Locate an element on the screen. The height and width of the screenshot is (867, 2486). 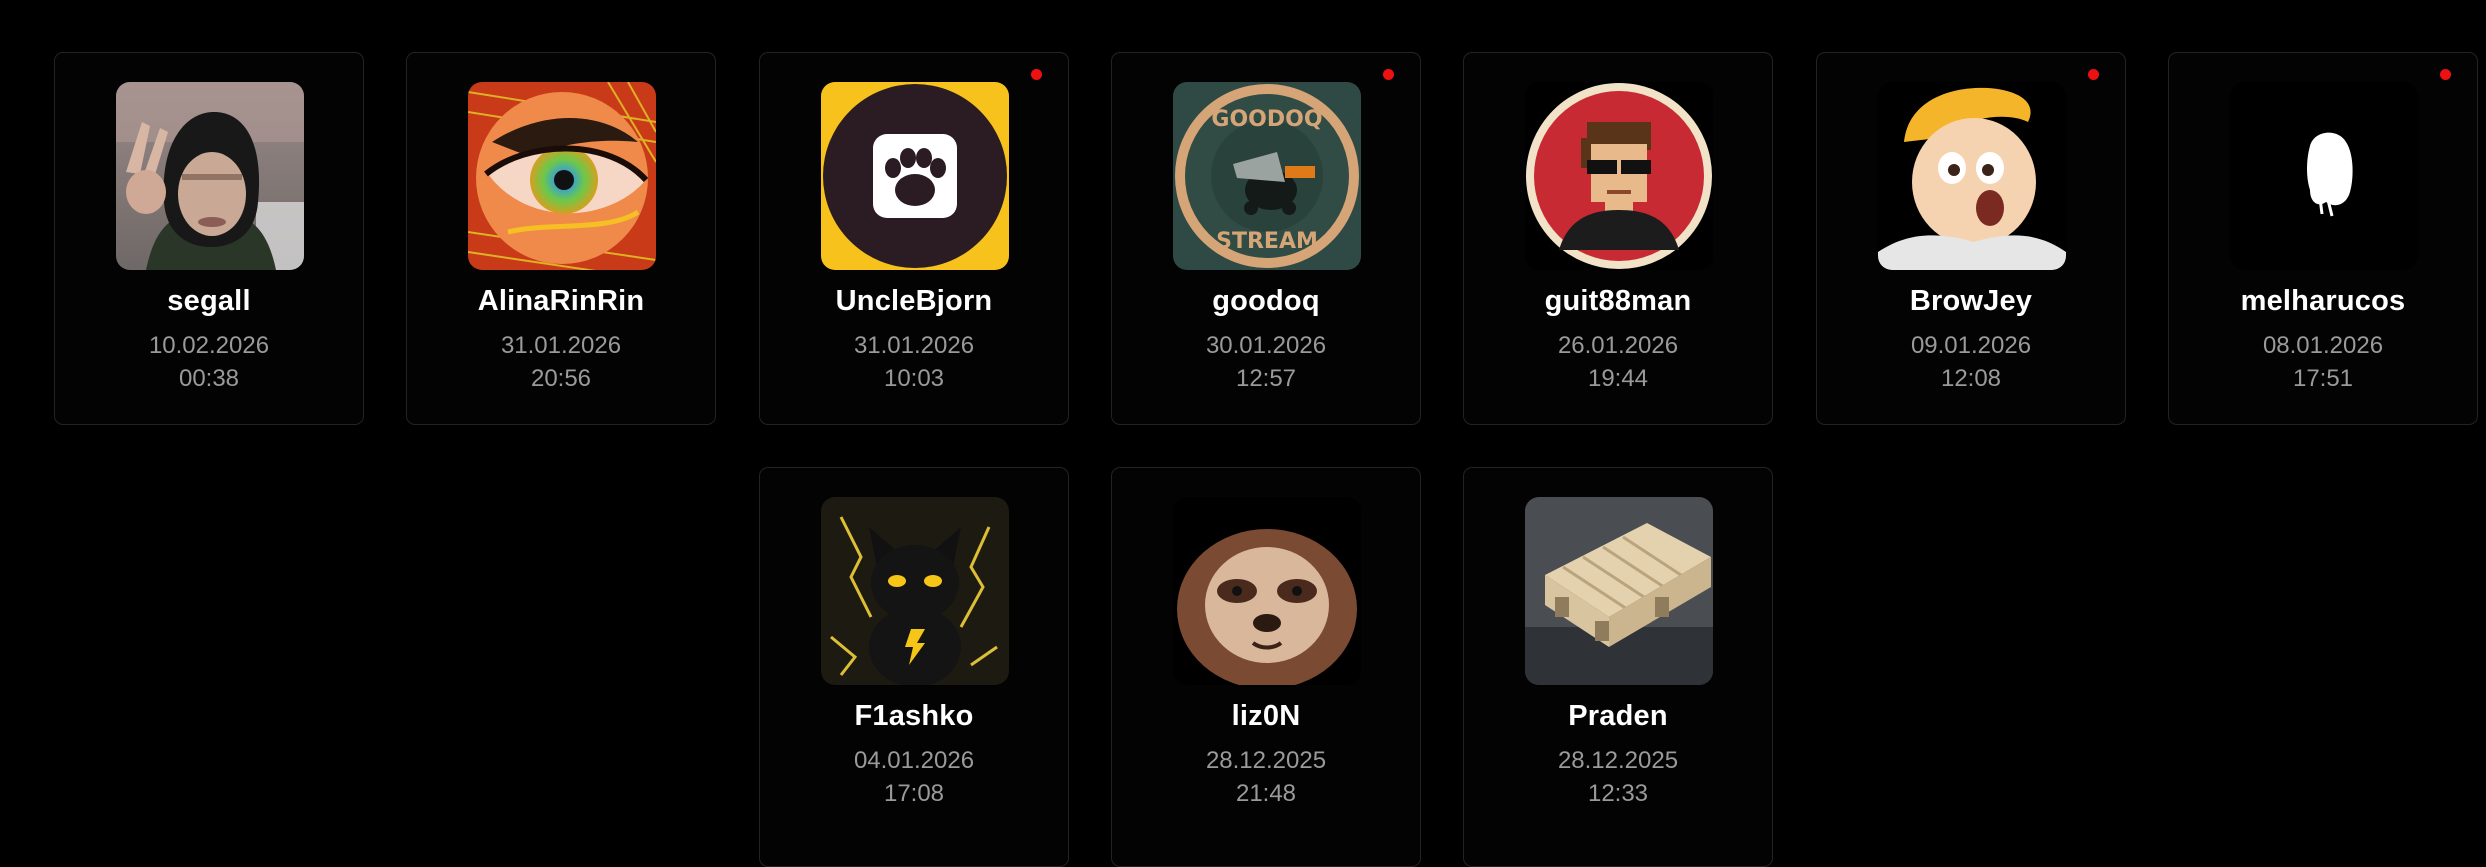
channel-time: 17:51 is located at coordinates (2323, 378).